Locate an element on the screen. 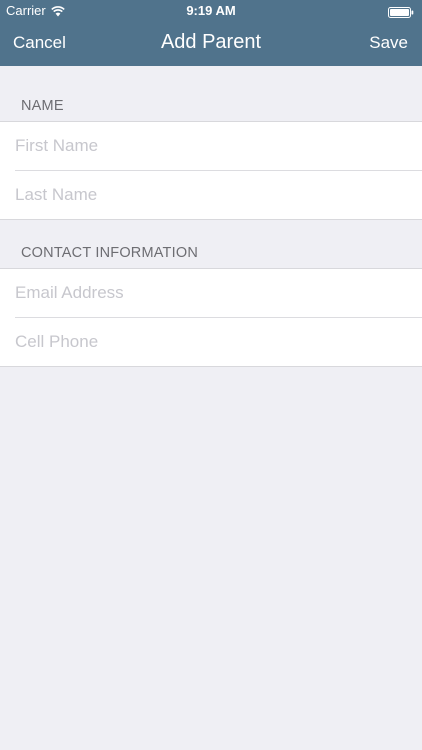 This screenshot has height=750, width=422. status-time: 9:19 AM is located at coordinates (211, 10).